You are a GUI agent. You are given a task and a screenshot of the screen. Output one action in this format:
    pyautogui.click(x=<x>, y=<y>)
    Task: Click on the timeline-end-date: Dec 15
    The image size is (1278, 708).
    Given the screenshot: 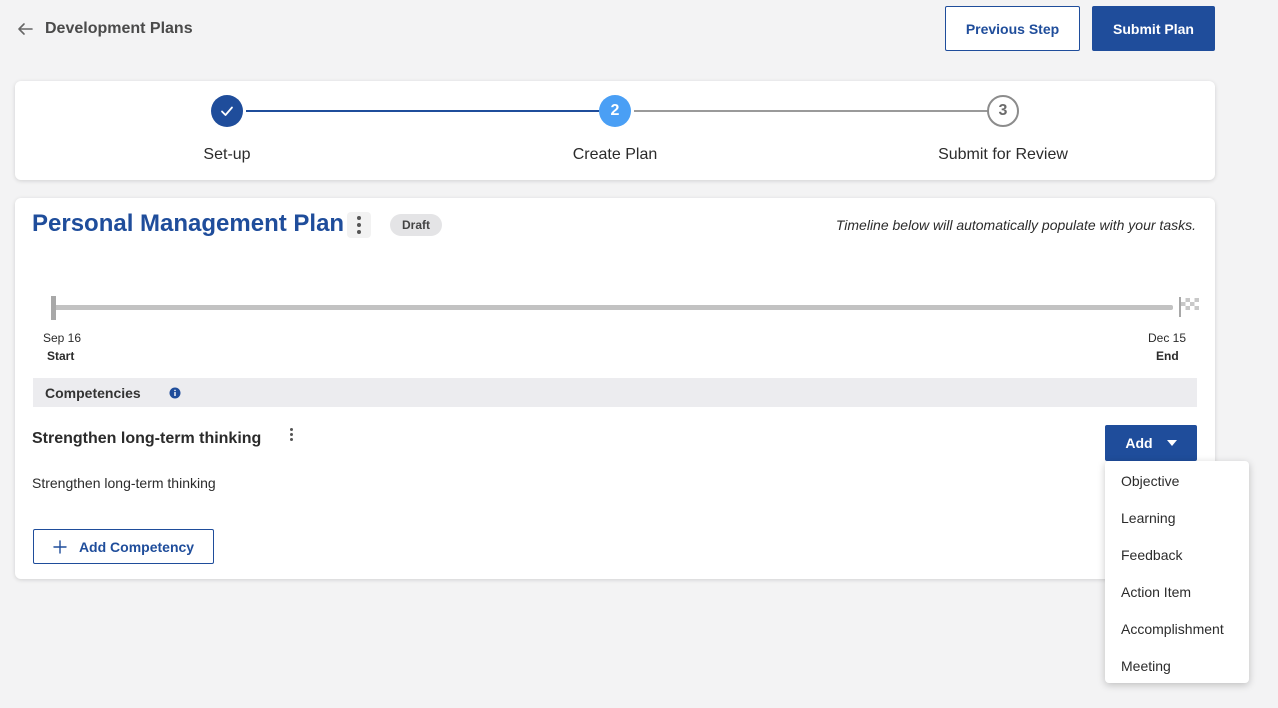 What is the action you would take?
    pyautogui.click(x=1167, y=338)
    